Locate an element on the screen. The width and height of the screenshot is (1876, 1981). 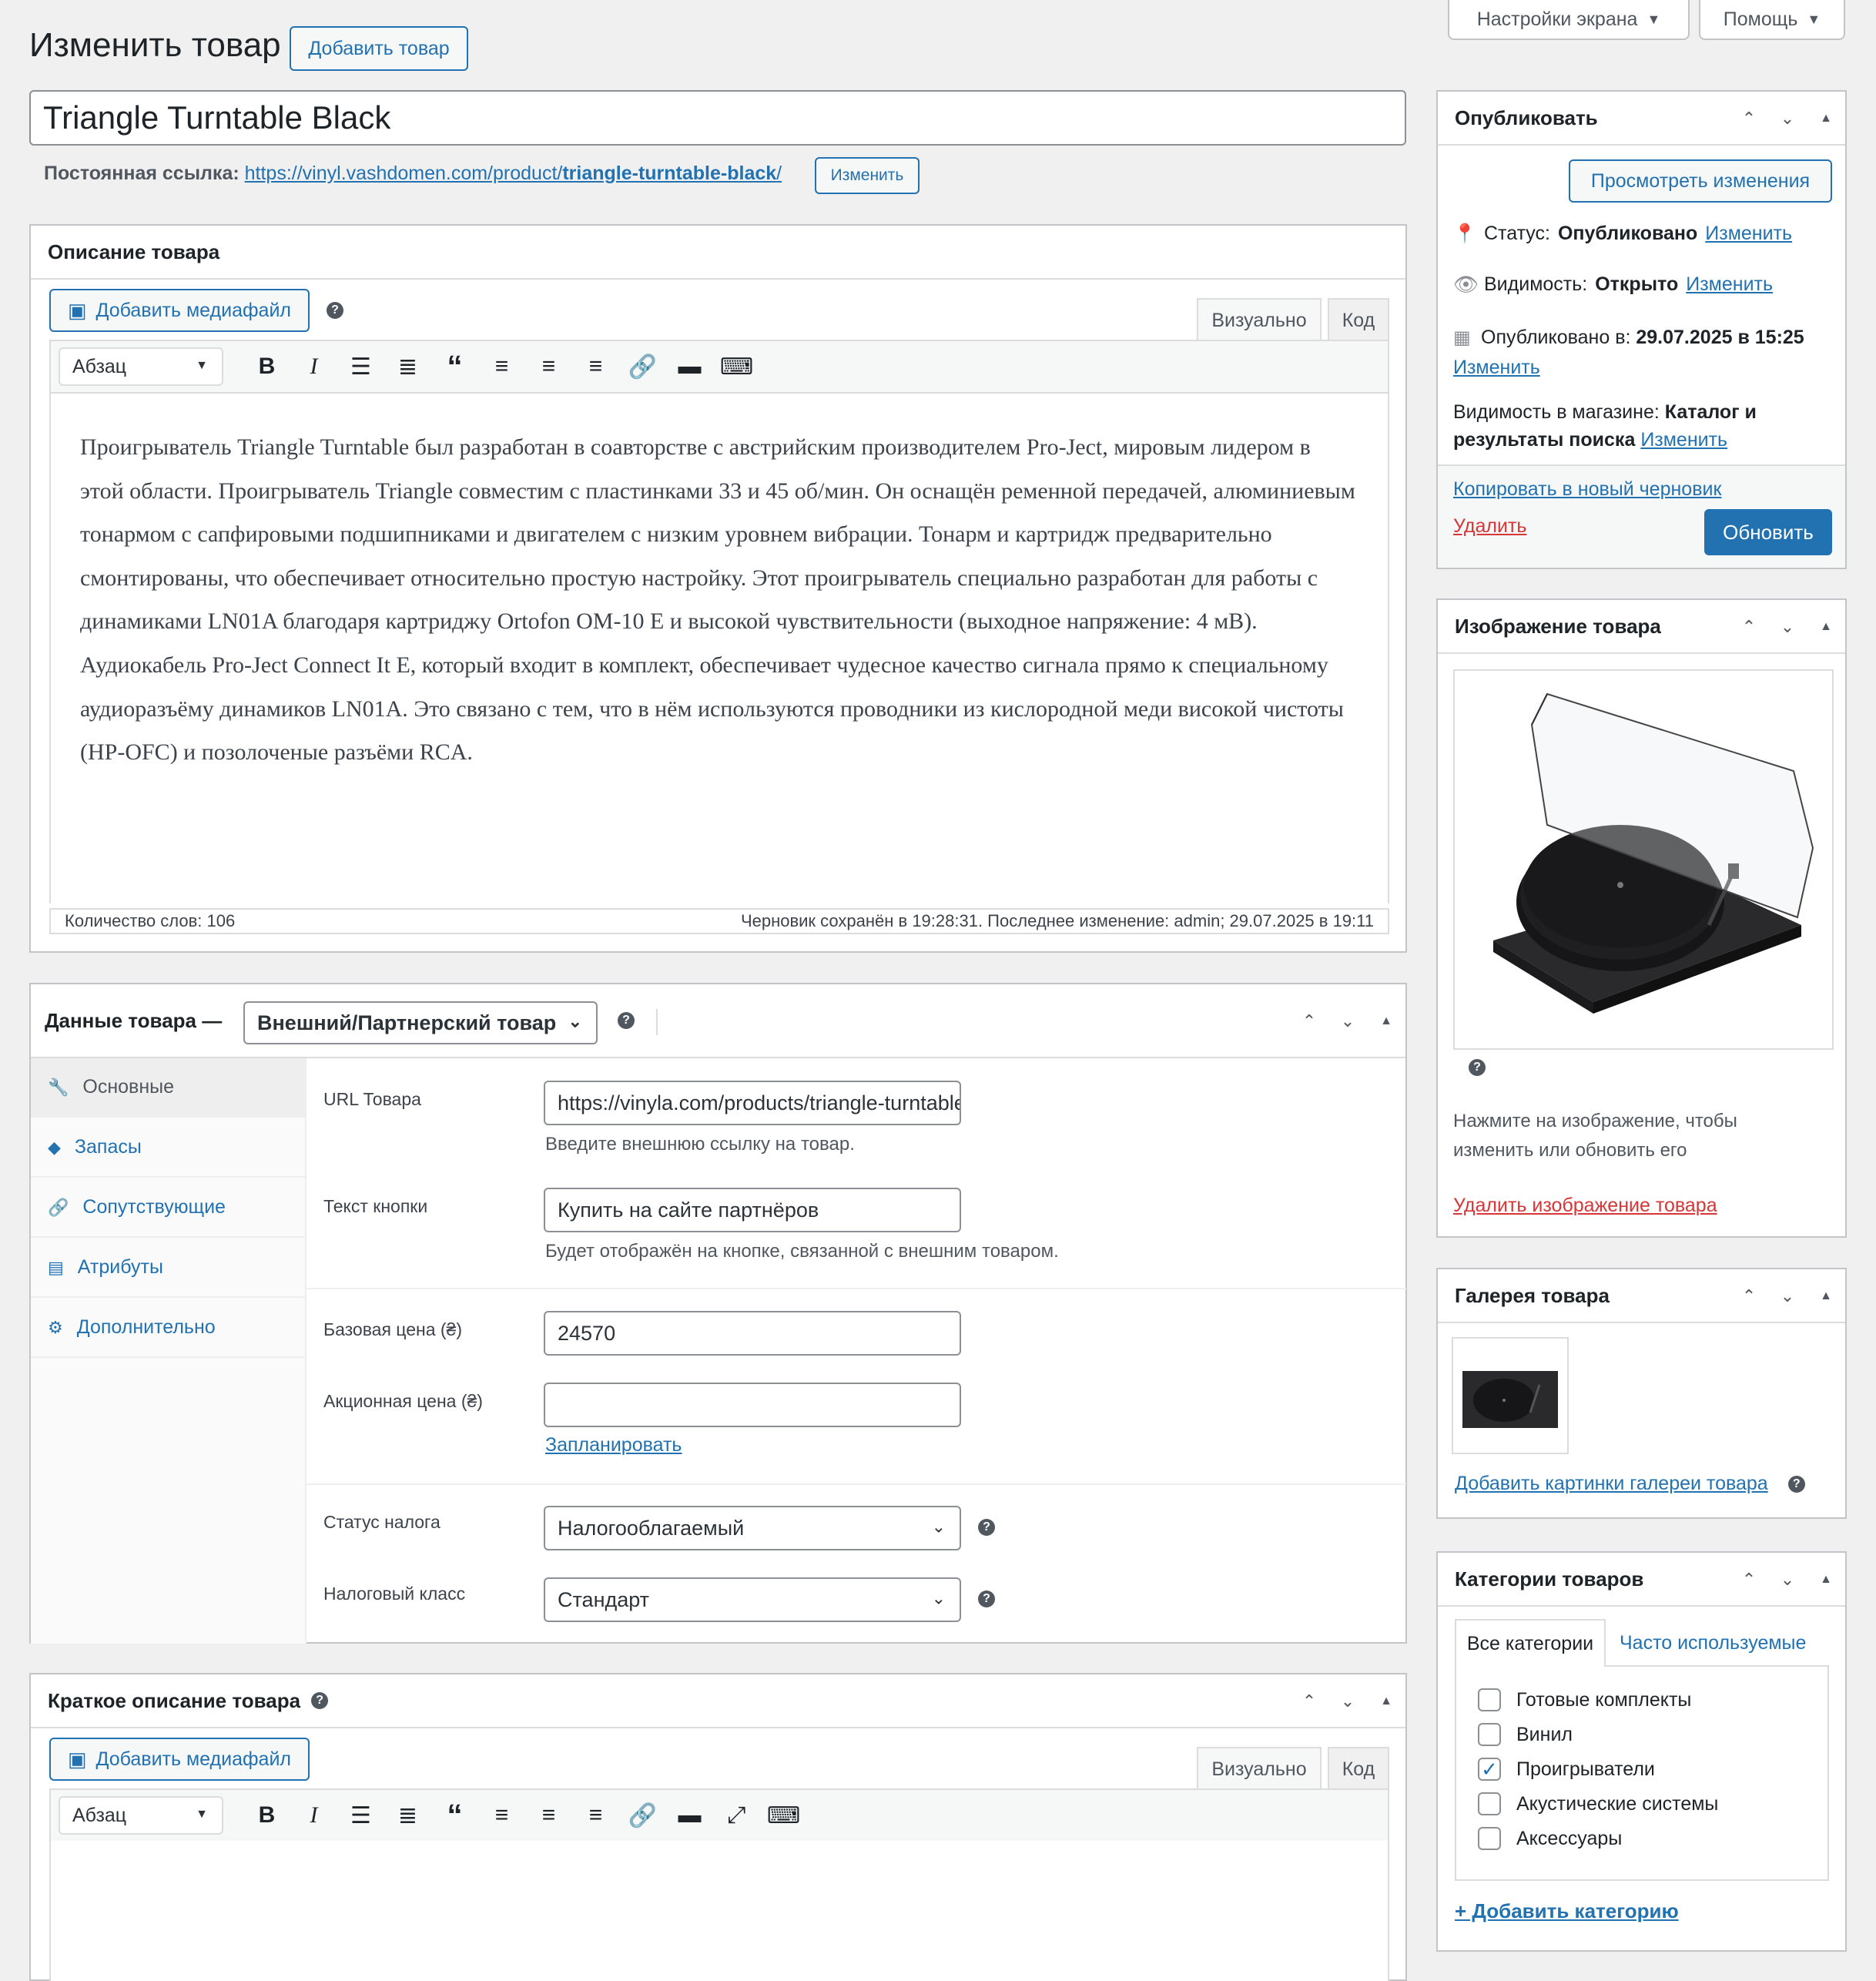
sale-price-input is located at coordinates (752, 1405).